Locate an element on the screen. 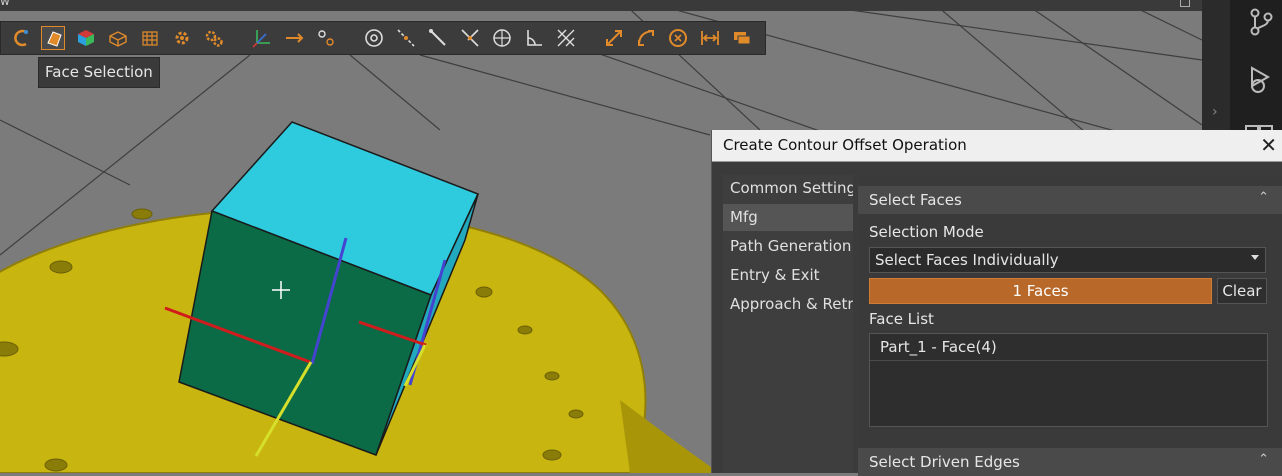 Image resolution: width=1282 pixels, height=476 pixels. gears-icon is located at coordinates (214, 38).